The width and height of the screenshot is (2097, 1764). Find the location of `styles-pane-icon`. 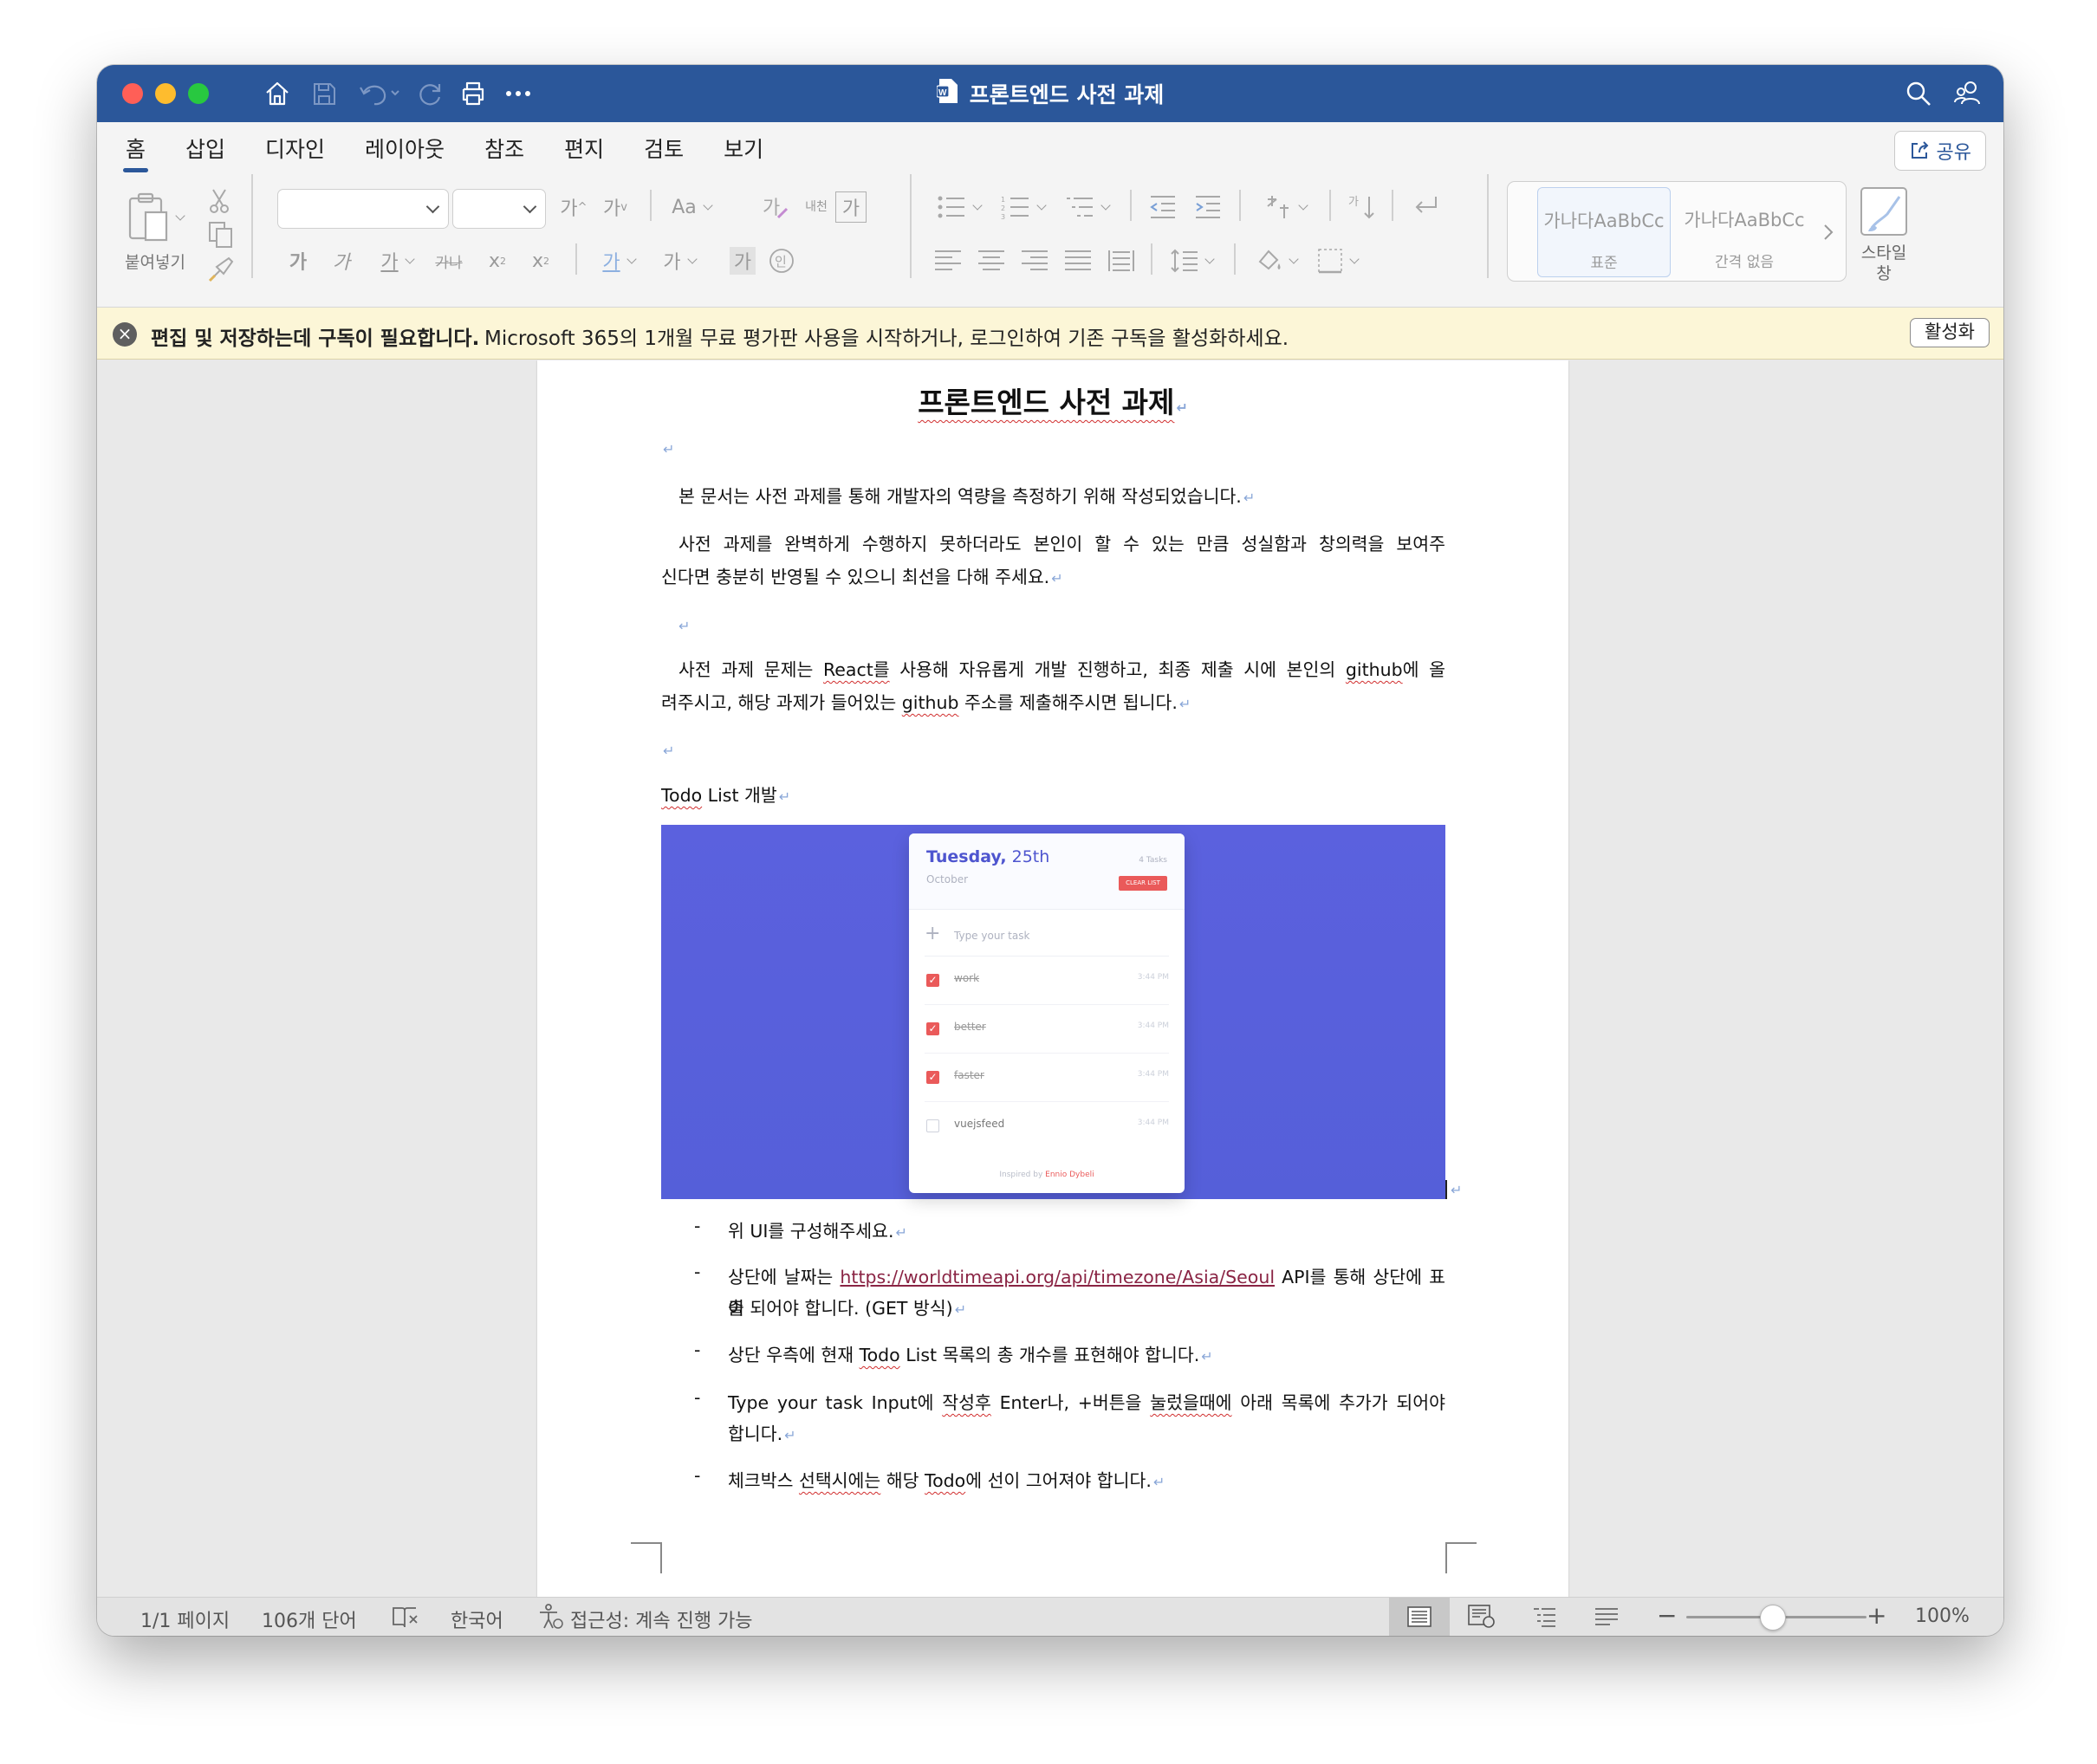

styles-pane-icon is located at coordinates (1884, 212).